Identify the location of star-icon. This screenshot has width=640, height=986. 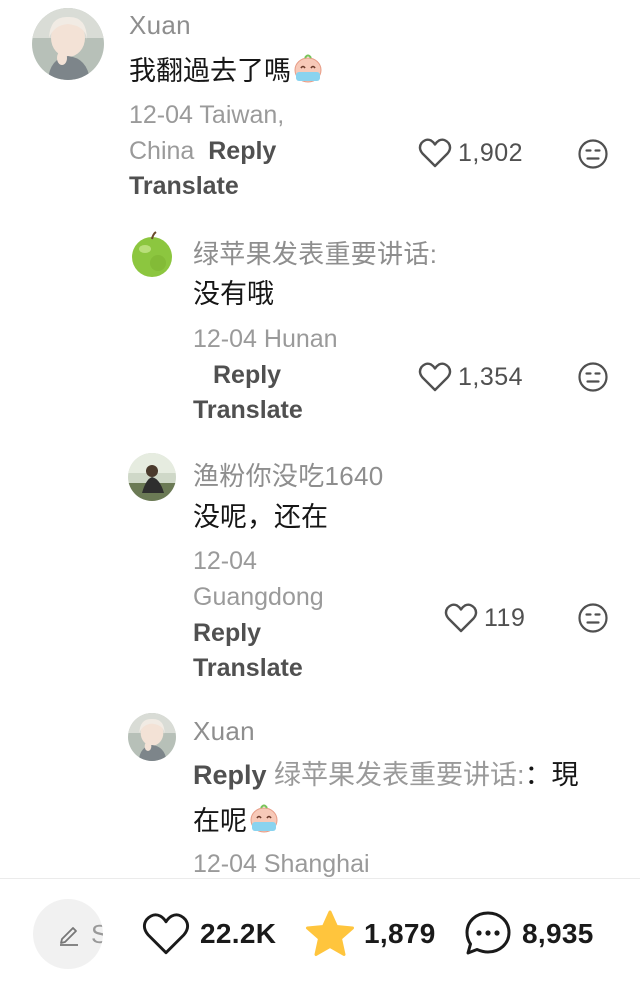
(330, 933).